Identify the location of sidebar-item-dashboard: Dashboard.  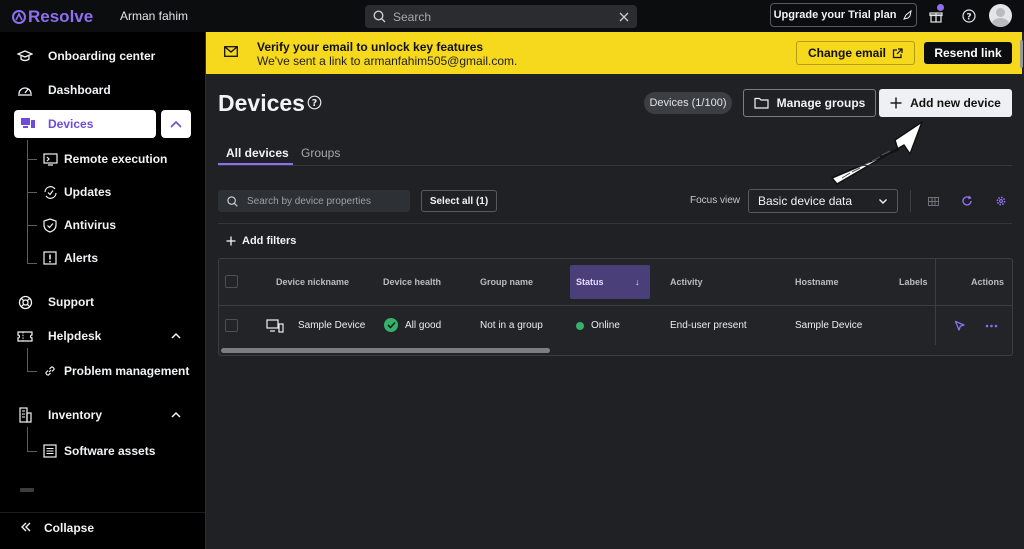
(63, 90).